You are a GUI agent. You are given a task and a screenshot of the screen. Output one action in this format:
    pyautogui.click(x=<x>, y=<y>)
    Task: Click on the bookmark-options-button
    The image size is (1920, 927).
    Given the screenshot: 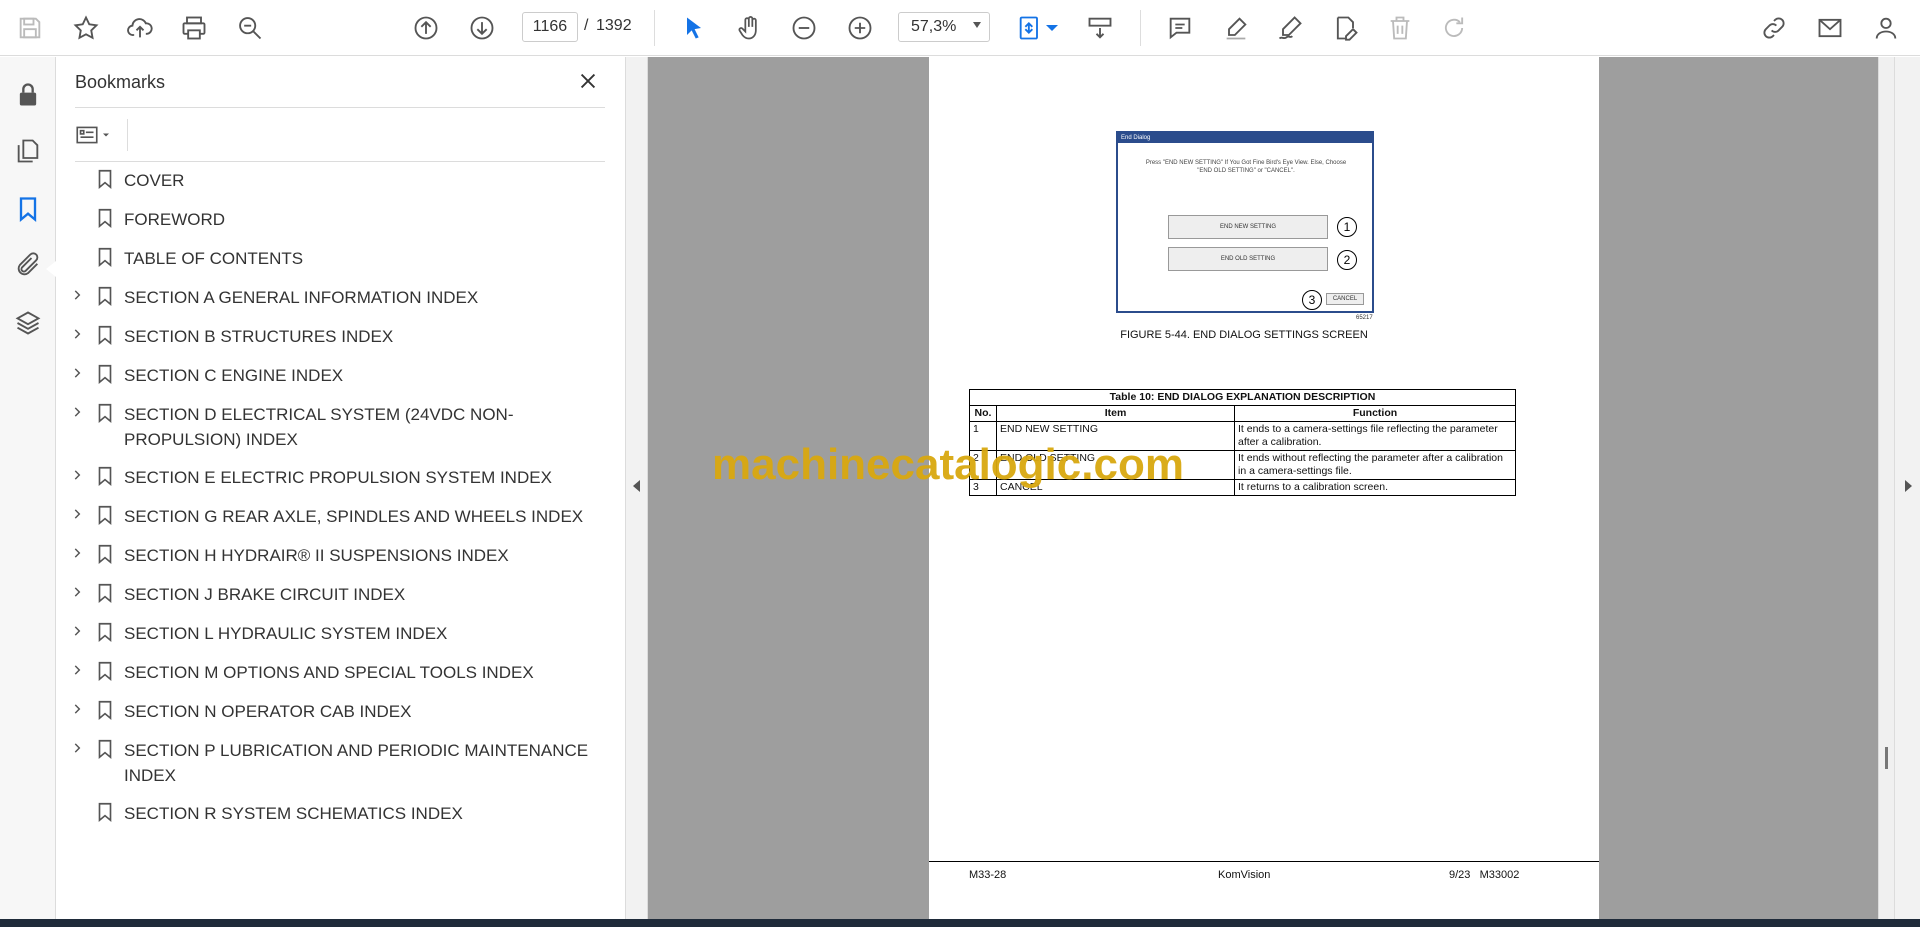 What is the action you would take?
    pyautogui.click(x=97, y=135)
    